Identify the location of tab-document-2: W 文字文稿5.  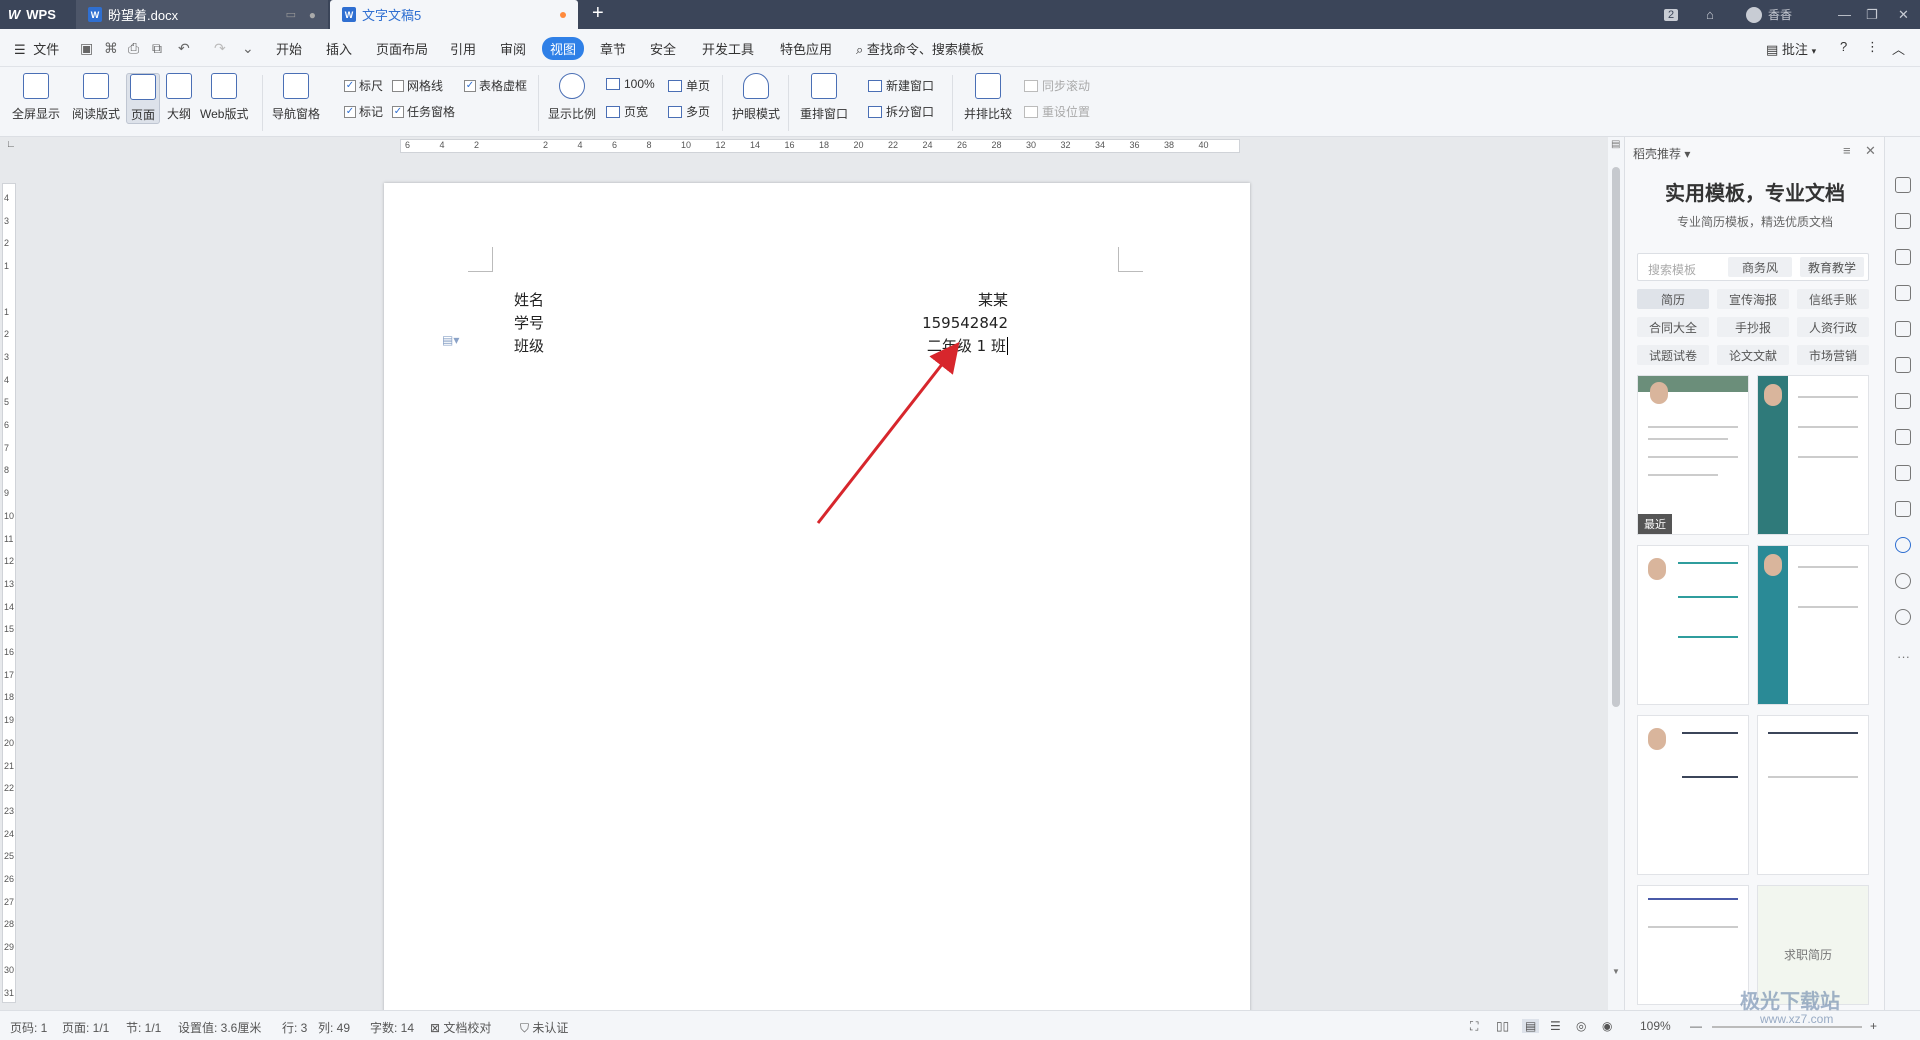
(454, 14).